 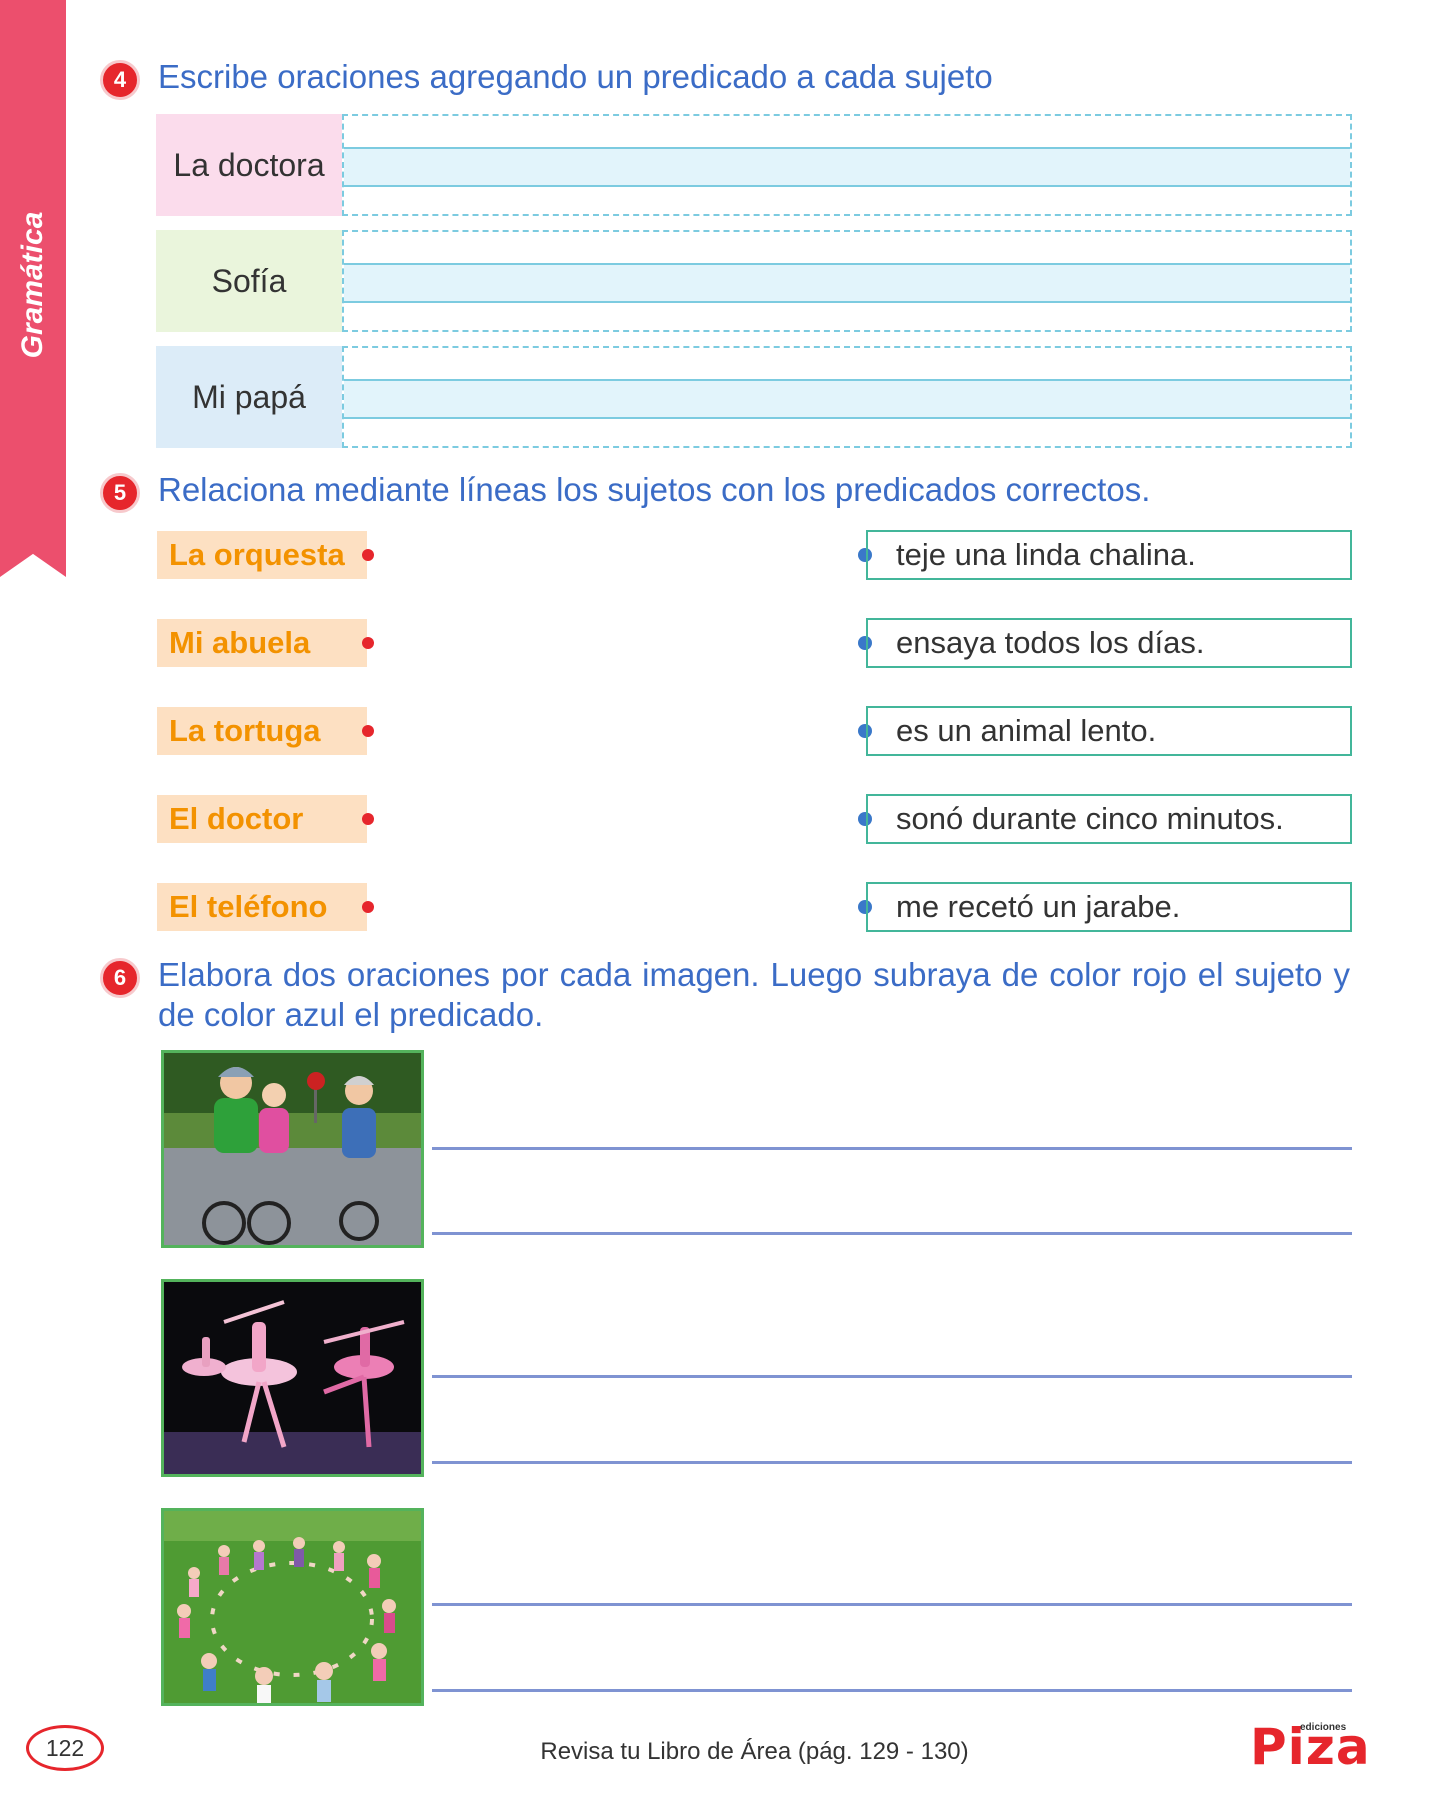 What do you see at coordinates (262, 819) in the screenshot?
I see `subject-box: El doctor` at bounding box center [262, 819].